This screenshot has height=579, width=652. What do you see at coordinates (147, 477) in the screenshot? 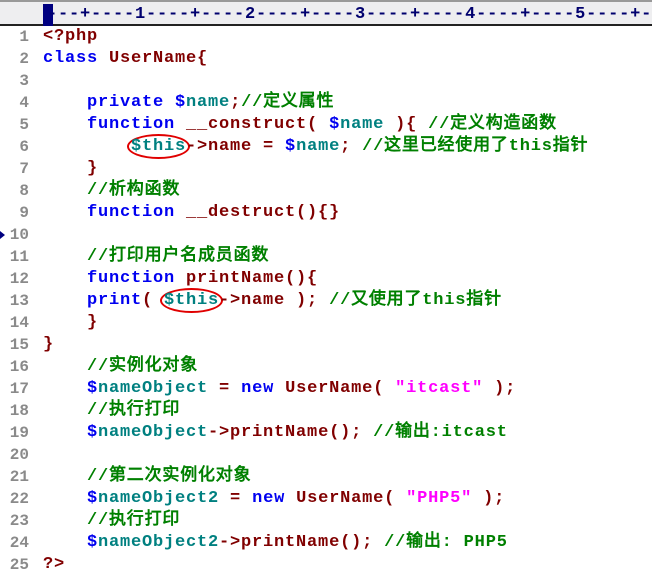
I see `code-text: //第二次实例化对象` at bounding box center [147, 477].